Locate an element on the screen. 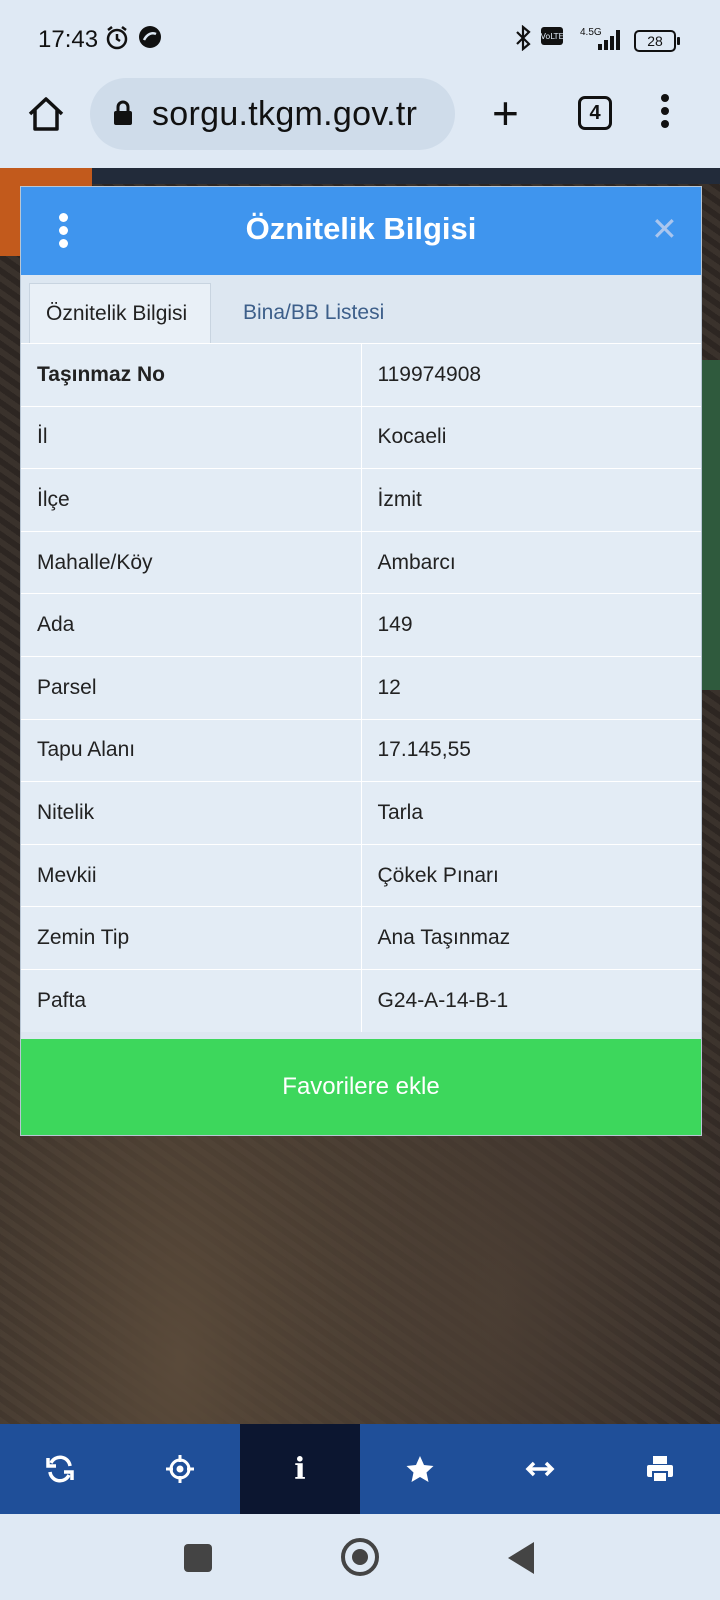  table-row: Taşınmaz No 119974908 is located at coordinates (361, 375).